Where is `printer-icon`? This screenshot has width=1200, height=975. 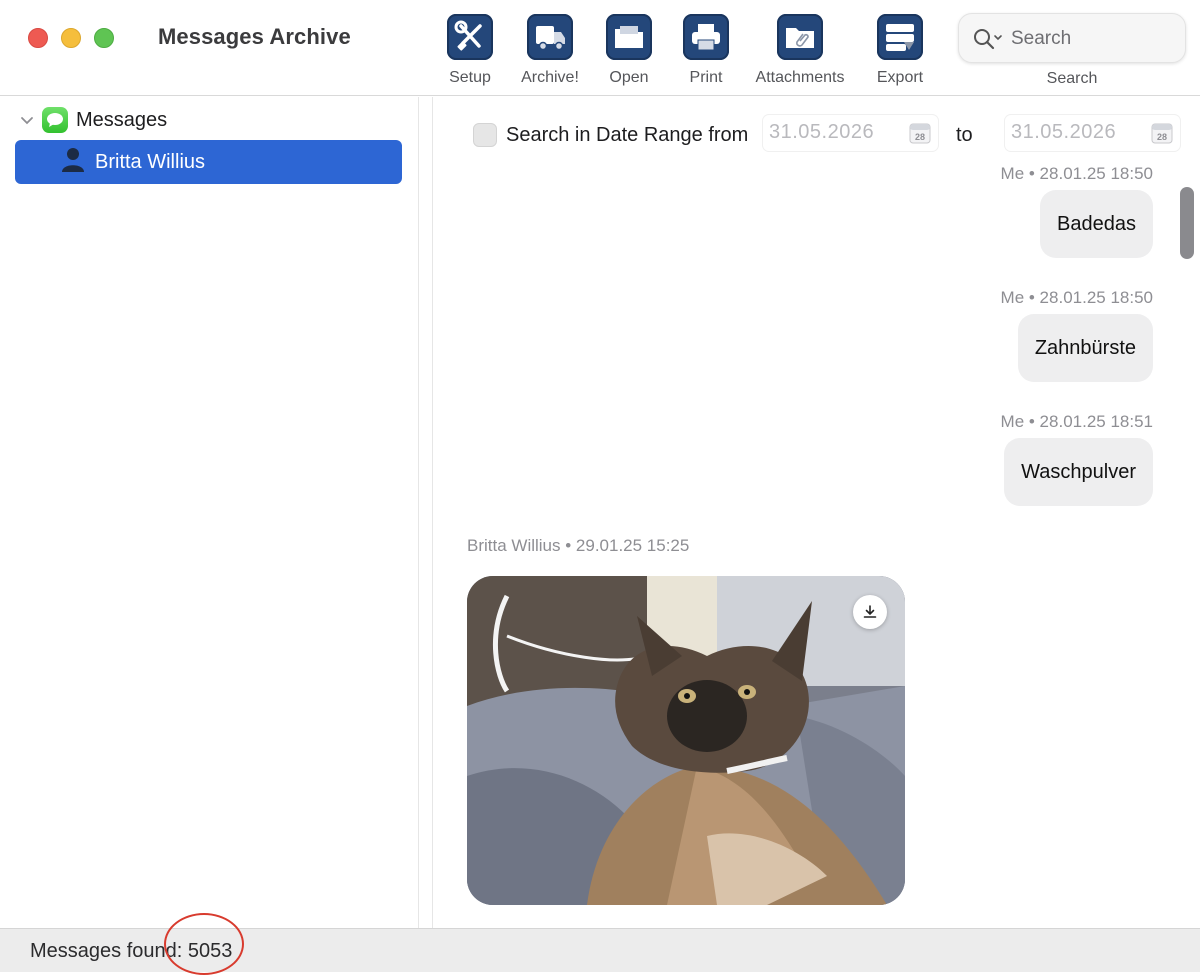 printer-icon is located at coordinates (706, 37).